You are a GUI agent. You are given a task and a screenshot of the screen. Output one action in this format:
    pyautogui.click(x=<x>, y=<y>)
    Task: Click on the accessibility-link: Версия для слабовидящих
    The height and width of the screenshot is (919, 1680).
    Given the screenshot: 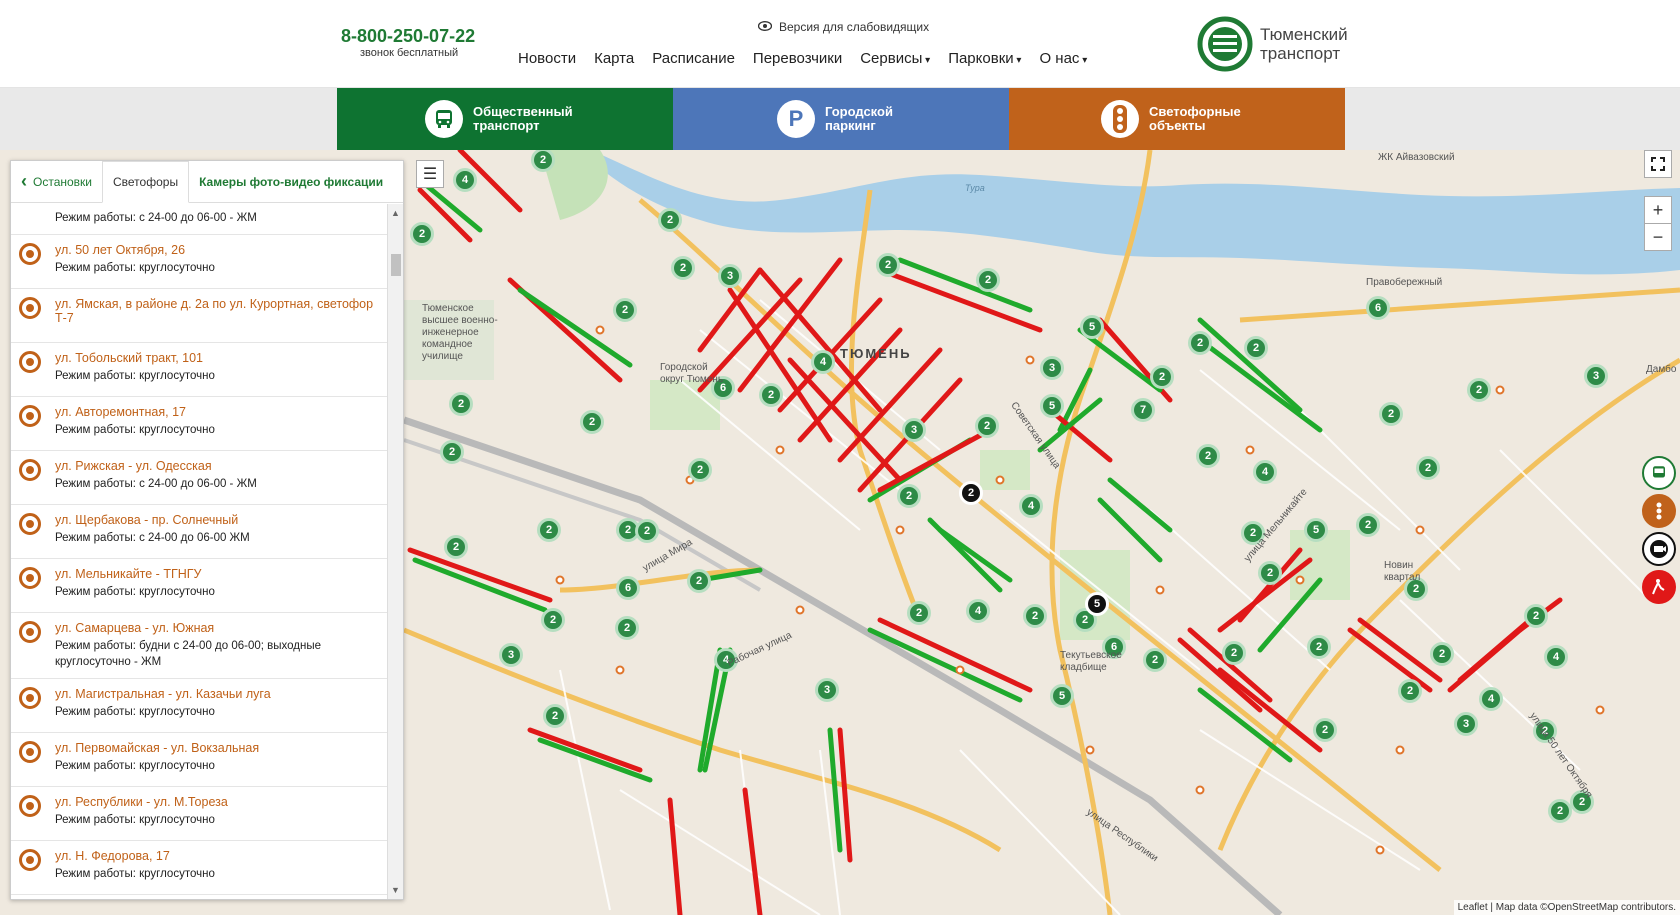 What is the action you would take?
    pyautogui.click(x=843, y=27)
    